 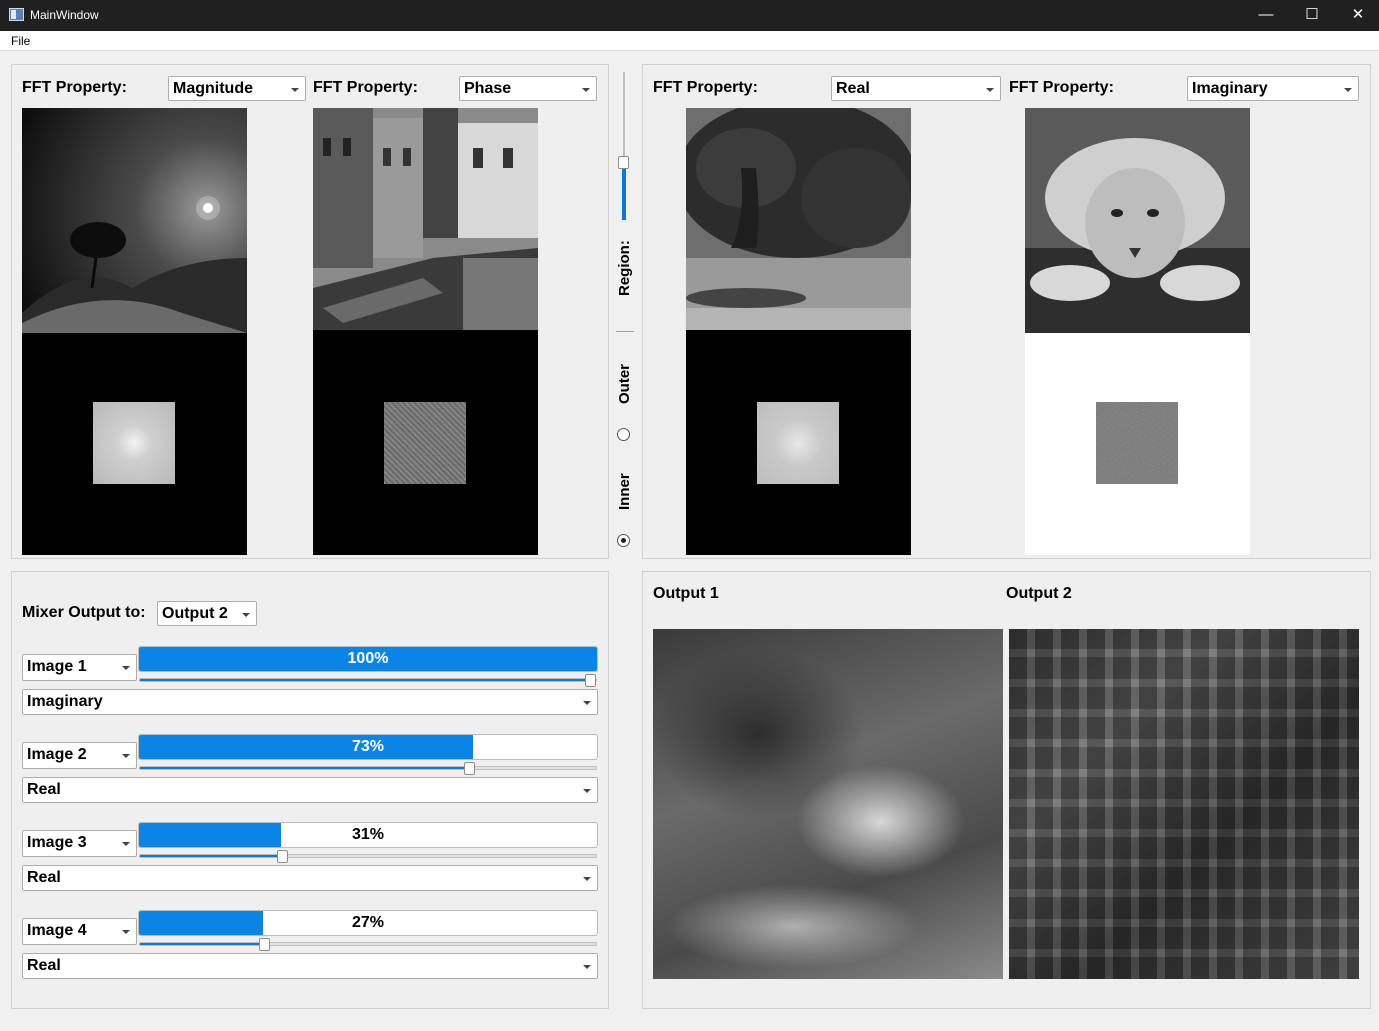 I want to click on mixer-image-select-4: Image 4, so click(x=79, y=931).